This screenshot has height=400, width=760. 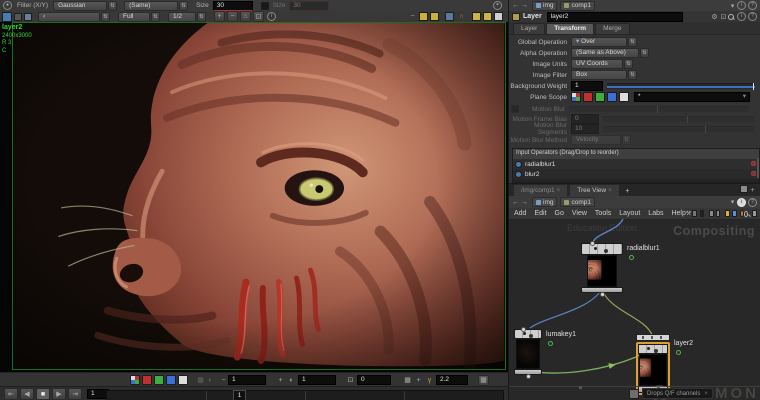 I want to click on zoom-ratio-menu: 1/2, so click(x=182, y=16).